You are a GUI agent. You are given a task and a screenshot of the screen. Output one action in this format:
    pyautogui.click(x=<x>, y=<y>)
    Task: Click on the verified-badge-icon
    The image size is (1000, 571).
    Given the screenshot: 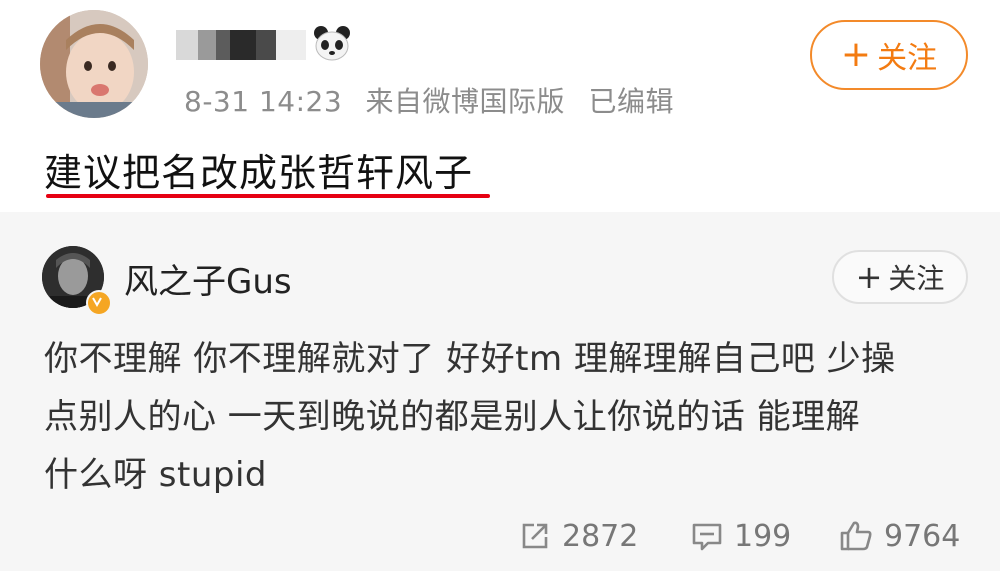 What is the action you would take?
    pyautogui.click(x=99, y=303)
    